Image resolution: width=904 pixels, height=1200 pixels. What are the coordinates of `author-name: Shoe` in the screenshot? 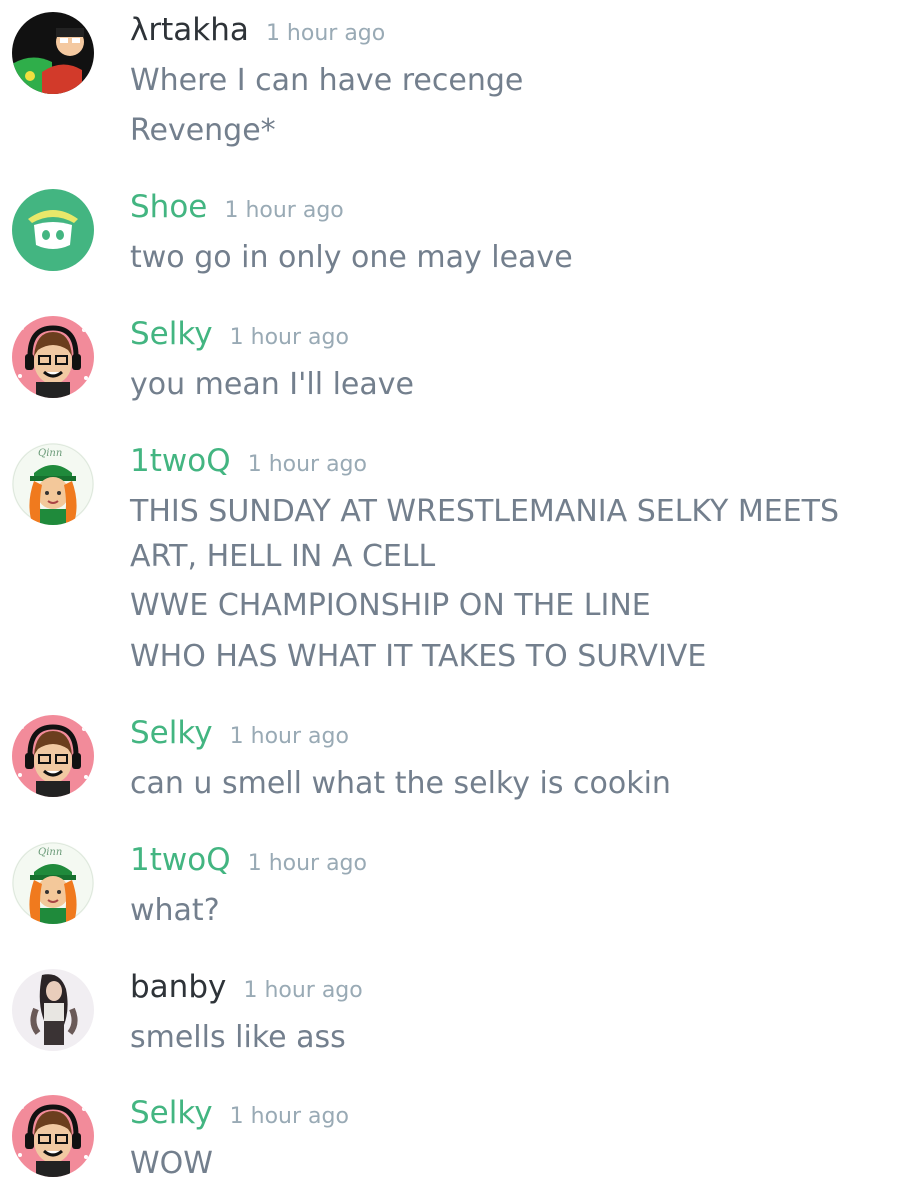 It's located at (168, 207).